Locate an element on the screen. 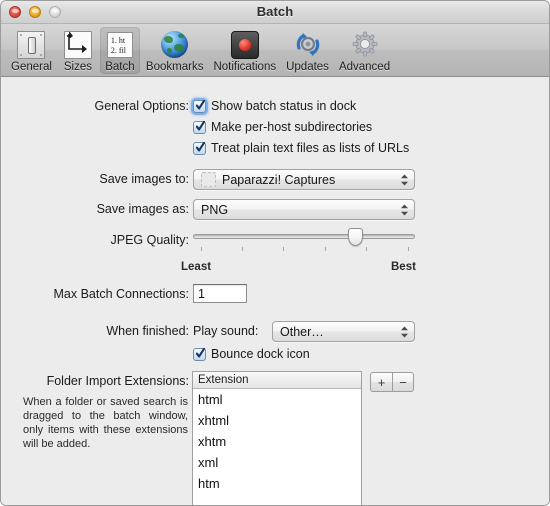  record-icon is located at coordinates (245, 44).